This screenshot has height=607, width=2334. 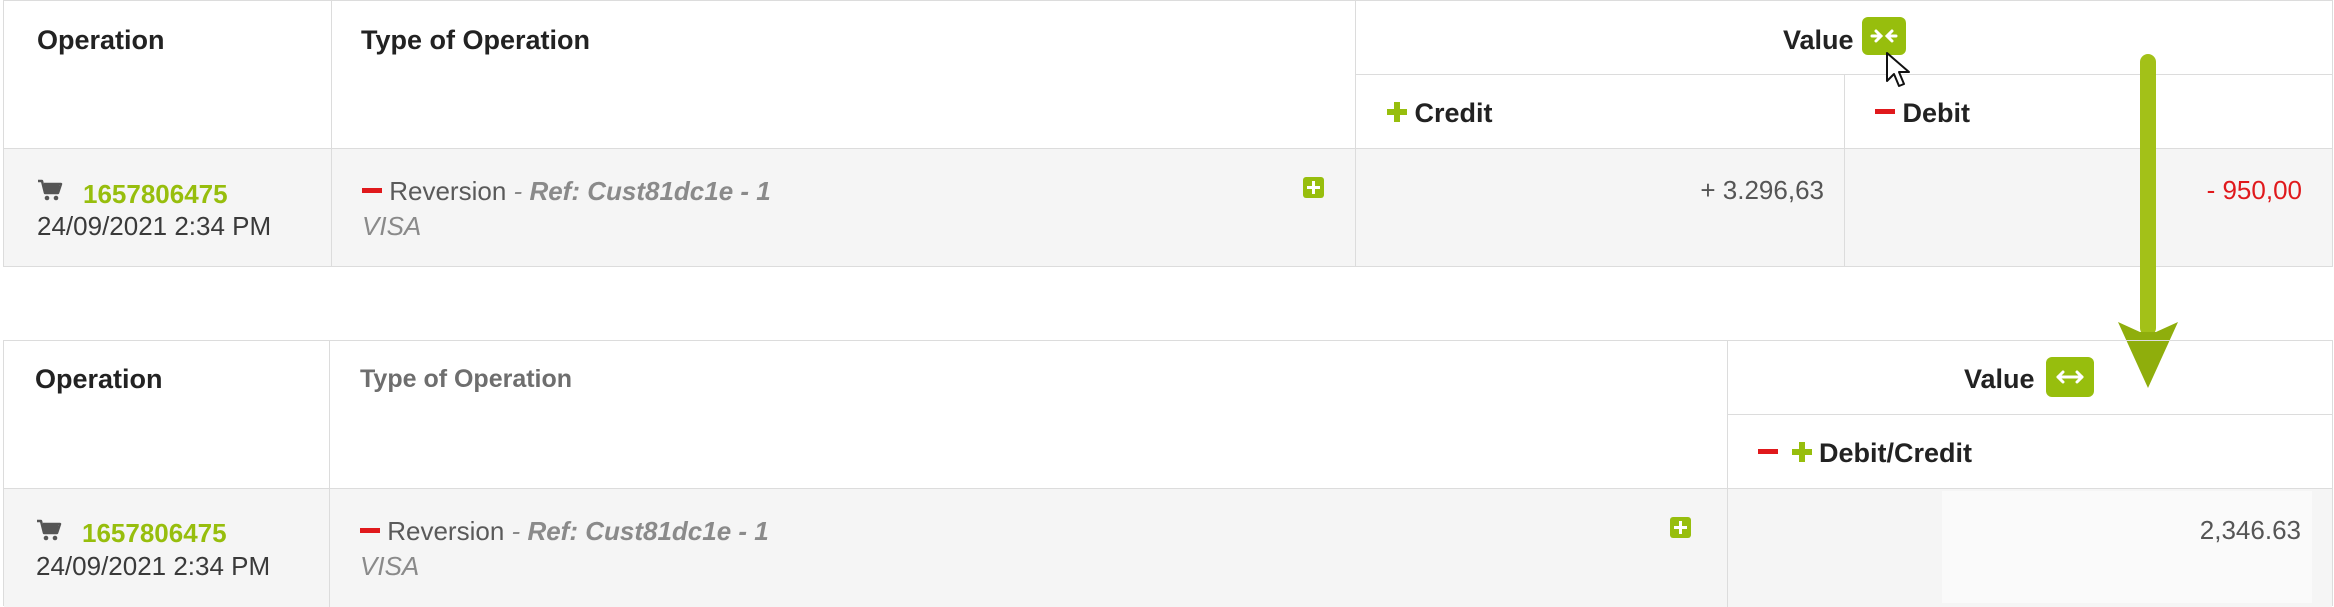 I want to click on expand-columns-button, so click(x=2070, y=377).